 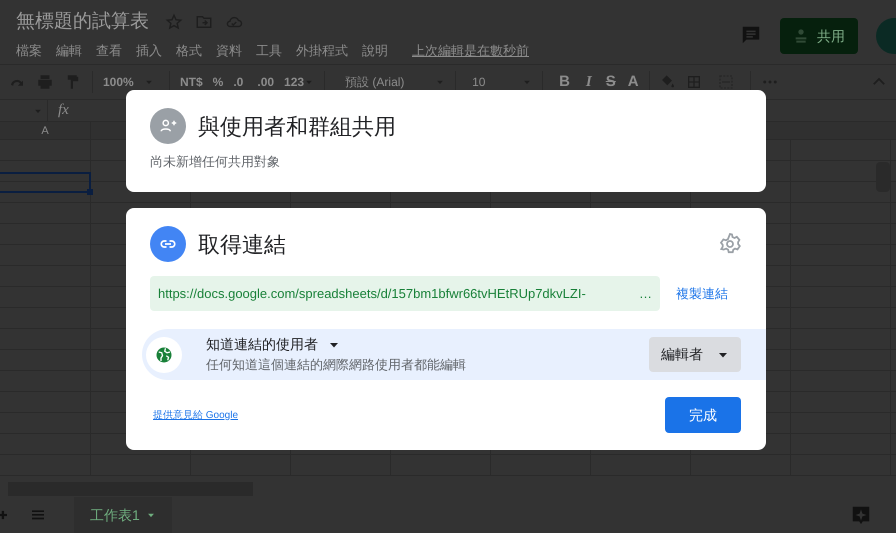 What do you see at coordinates (149, 50) in the screenshot?
I see `menu-item: 插入` at bounding box center [149, 50].